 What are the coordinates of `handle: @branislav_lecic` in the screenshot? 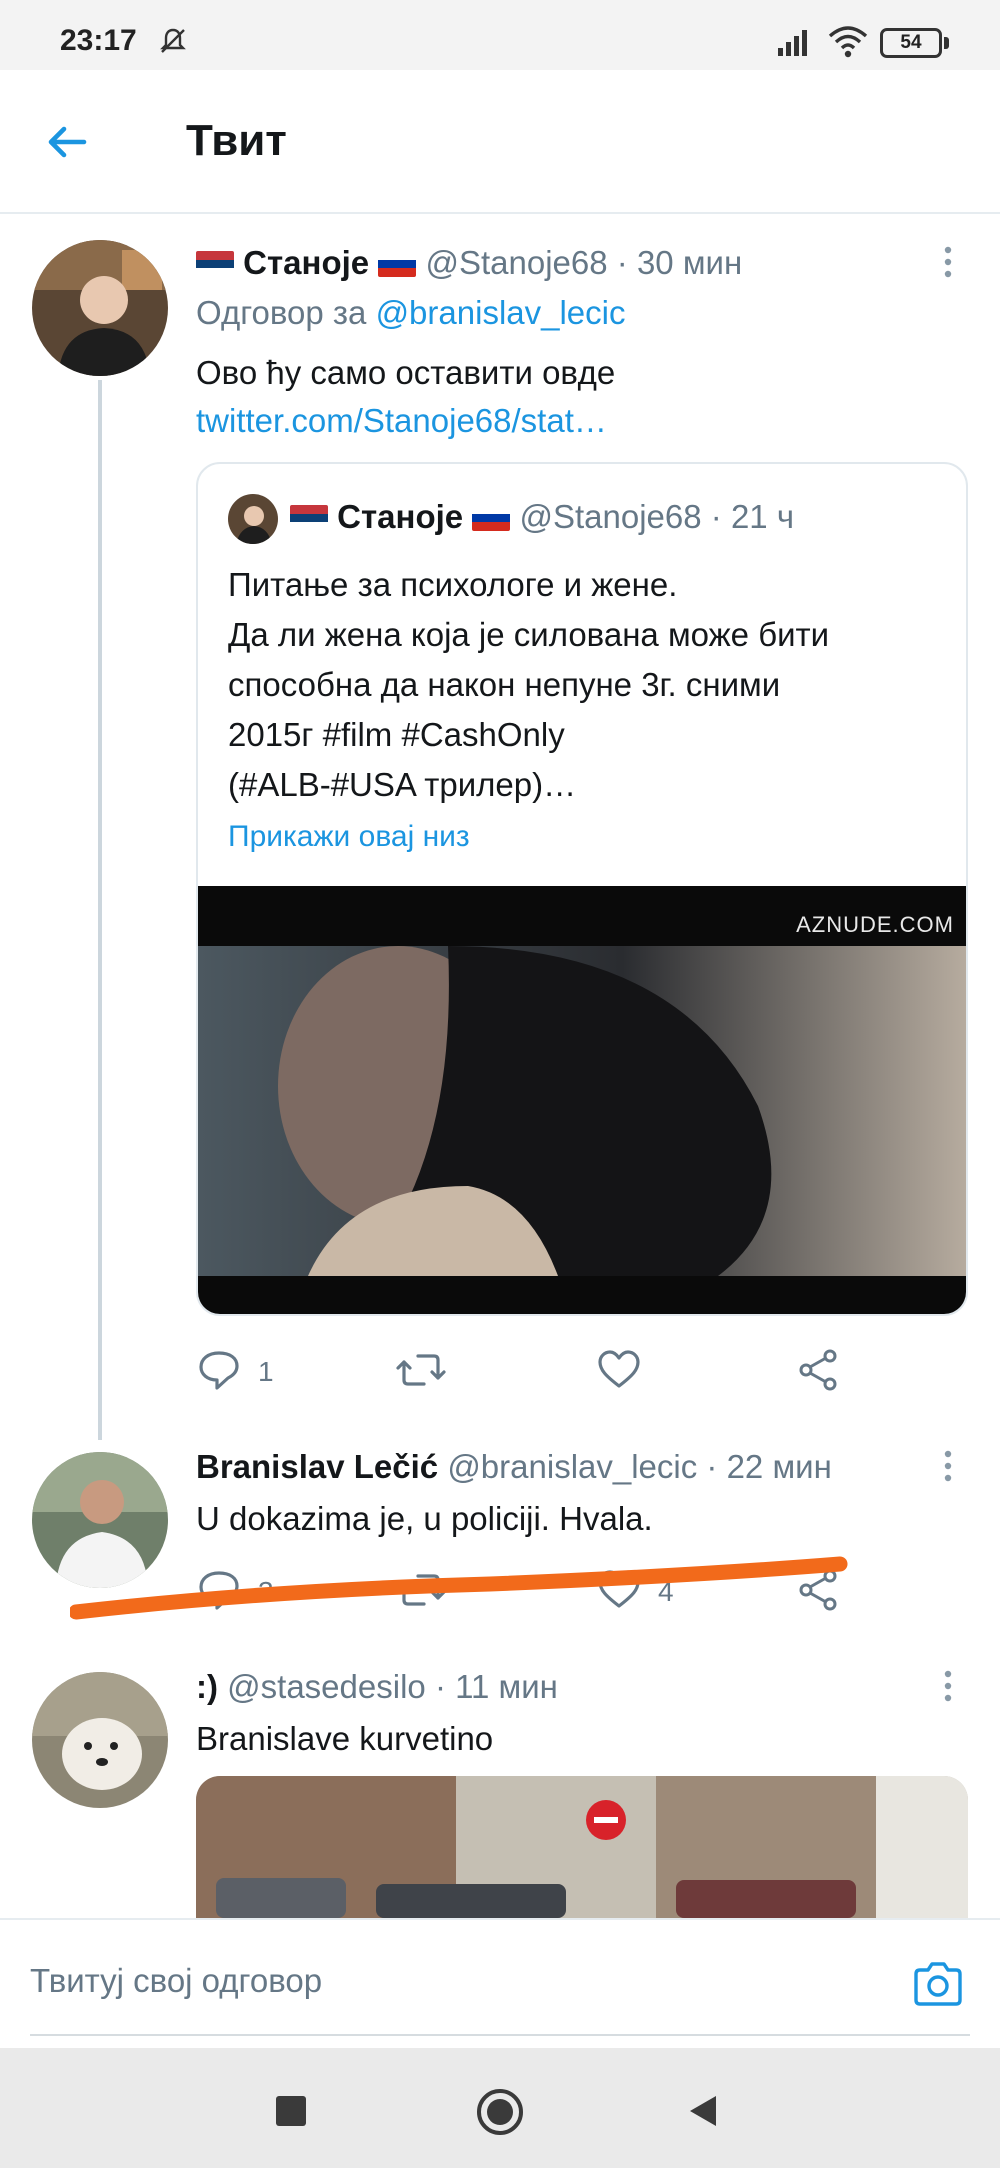 It's located at (572, 1466).